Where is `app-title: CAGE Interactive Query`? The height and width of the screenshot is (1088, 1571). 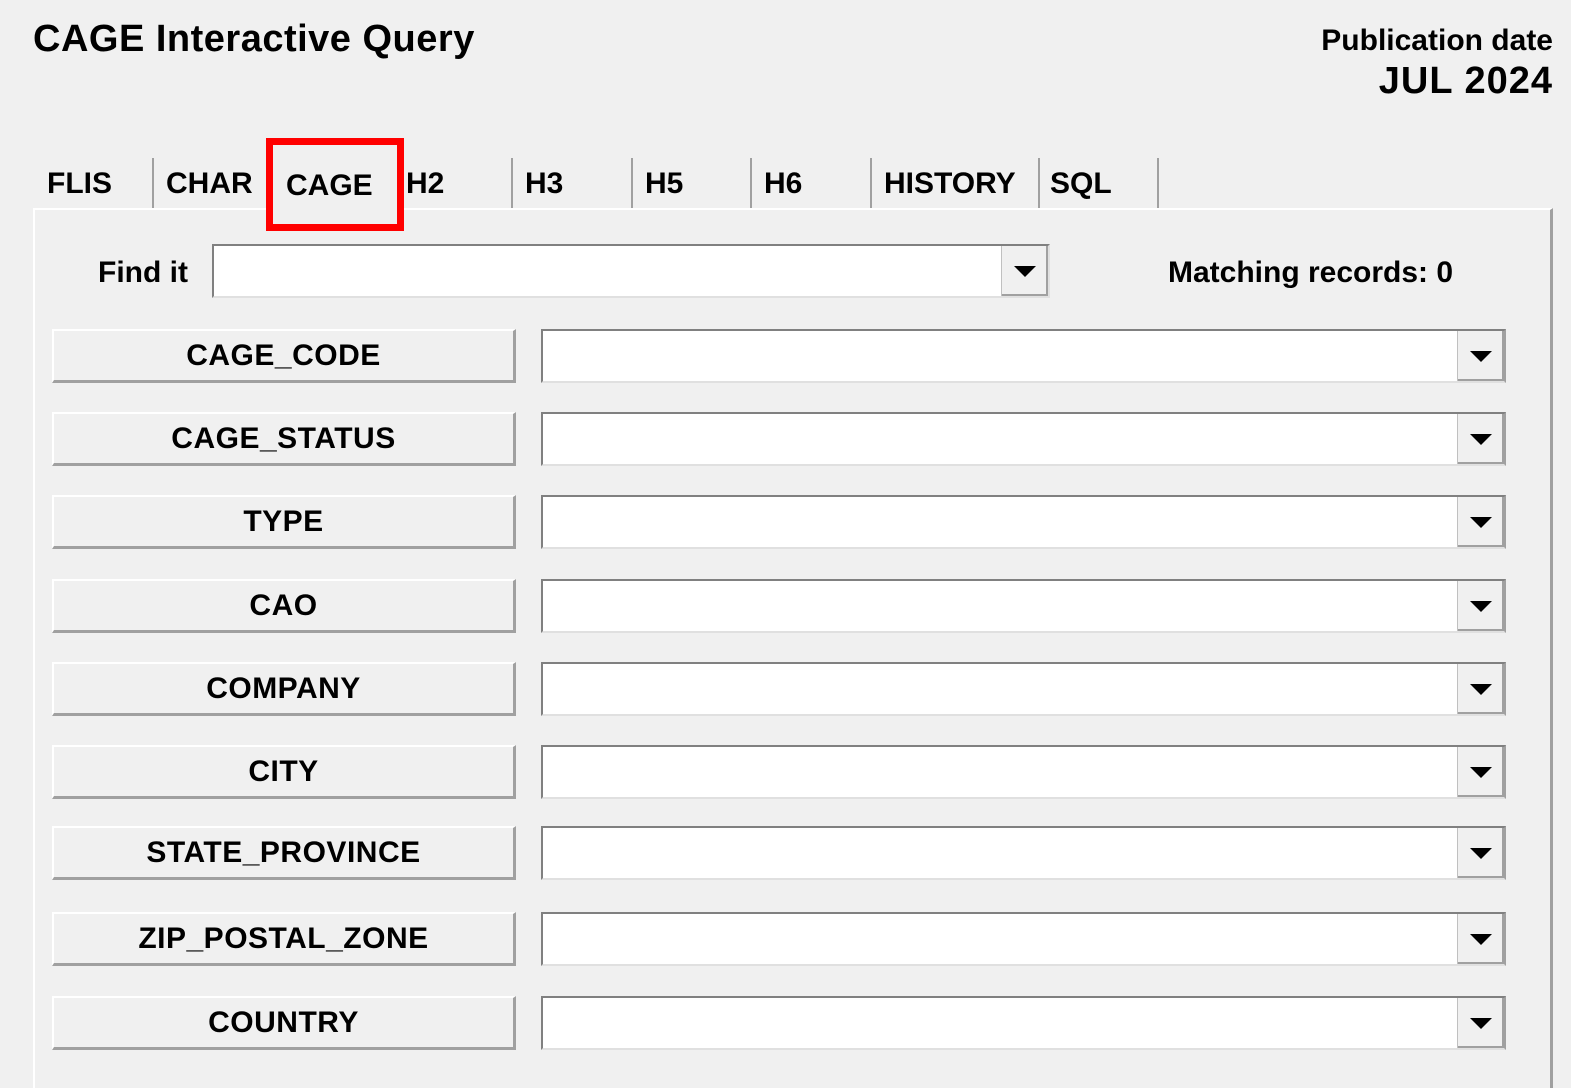
app-title: CAGE Interactive Query is located at coordinates (254, 39).